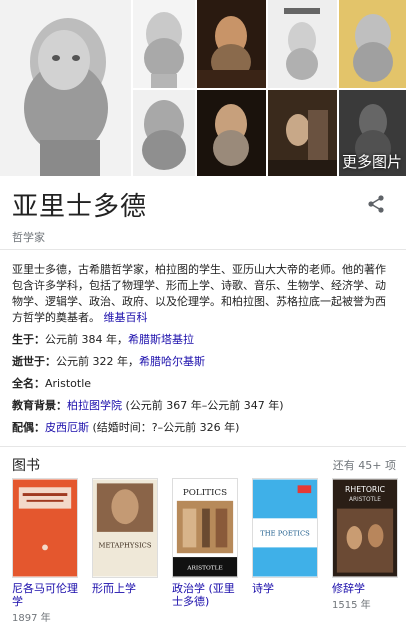 Image resolution: width=406 pixels, height=627 pixels. What do you see at coordinates (125, 528) in the screenshot?
I see `book-cover: METAPHYSICS` at bounding box center [125, 528].